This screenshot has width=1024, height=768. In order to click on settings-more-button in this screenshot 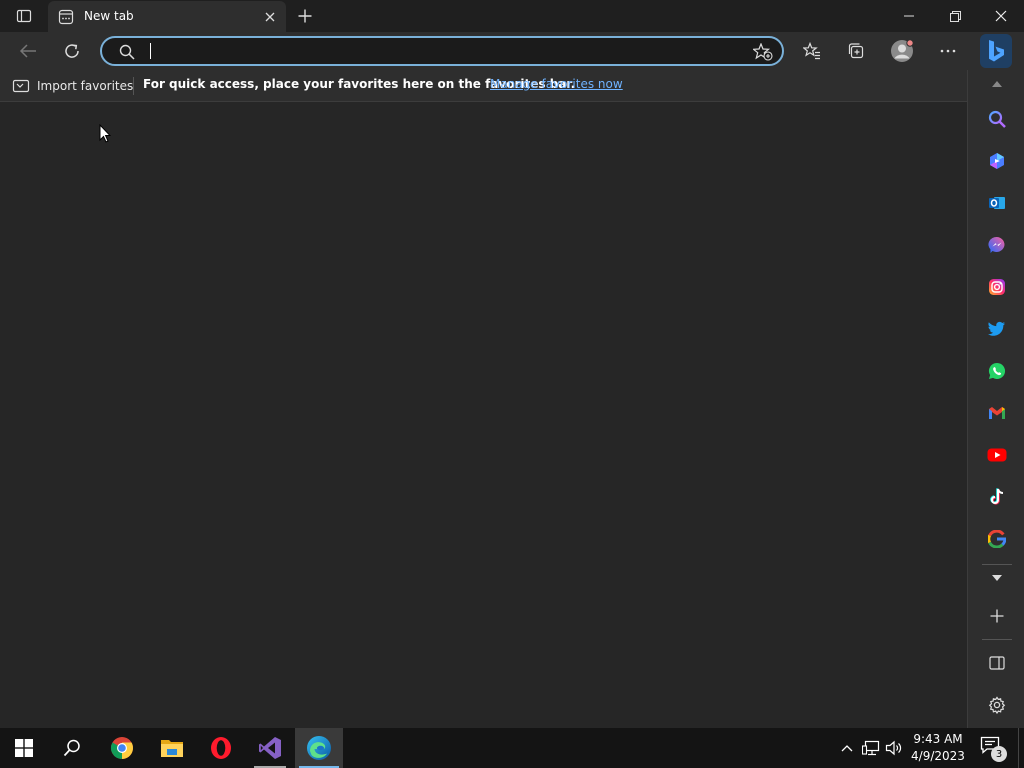, I will do `click(948, 51)`.